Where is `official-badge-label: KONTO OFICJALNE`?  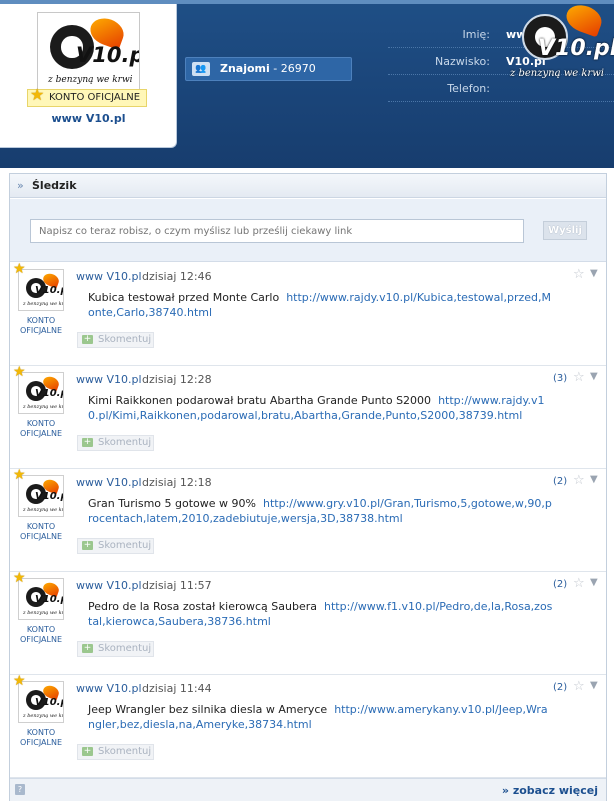
official-badge-label: KONTO OFICJALNE is located at coordinates (95, 97).